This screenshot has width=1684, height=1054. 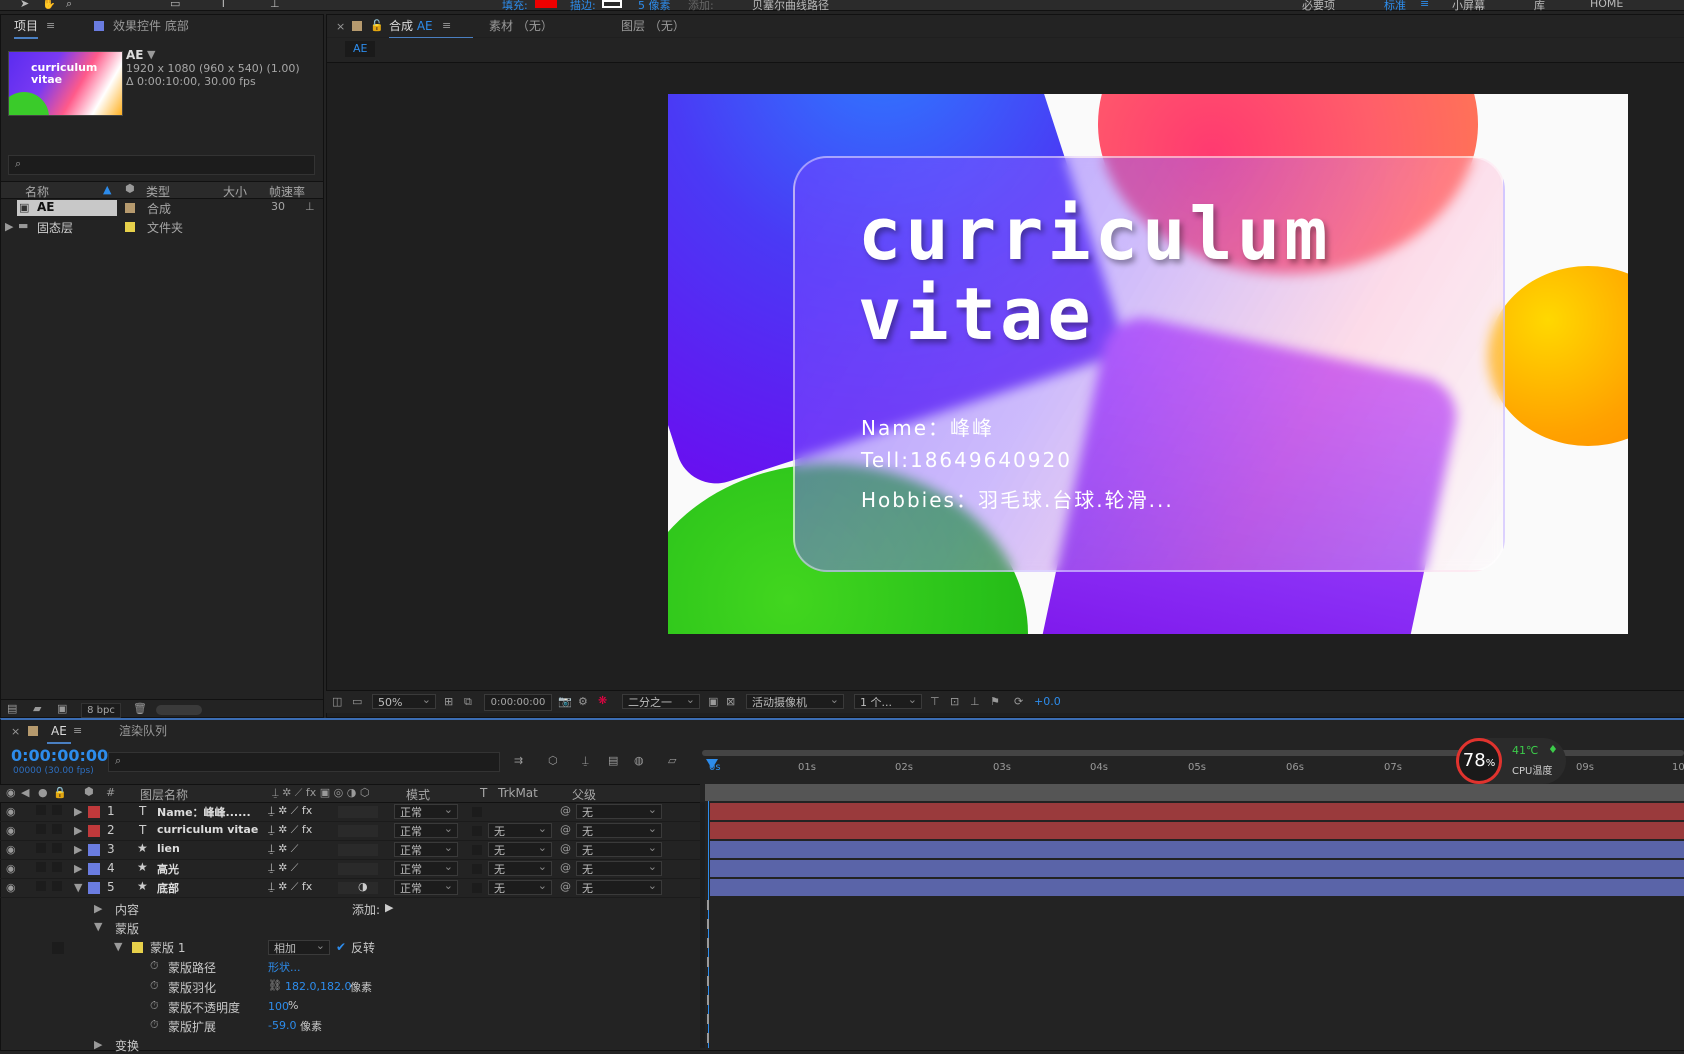 What do you see at coordinates (318, 986) in the screenshot?
I see `mask-feather-value: 182.0,182.0` at bounding box center [318, 986].